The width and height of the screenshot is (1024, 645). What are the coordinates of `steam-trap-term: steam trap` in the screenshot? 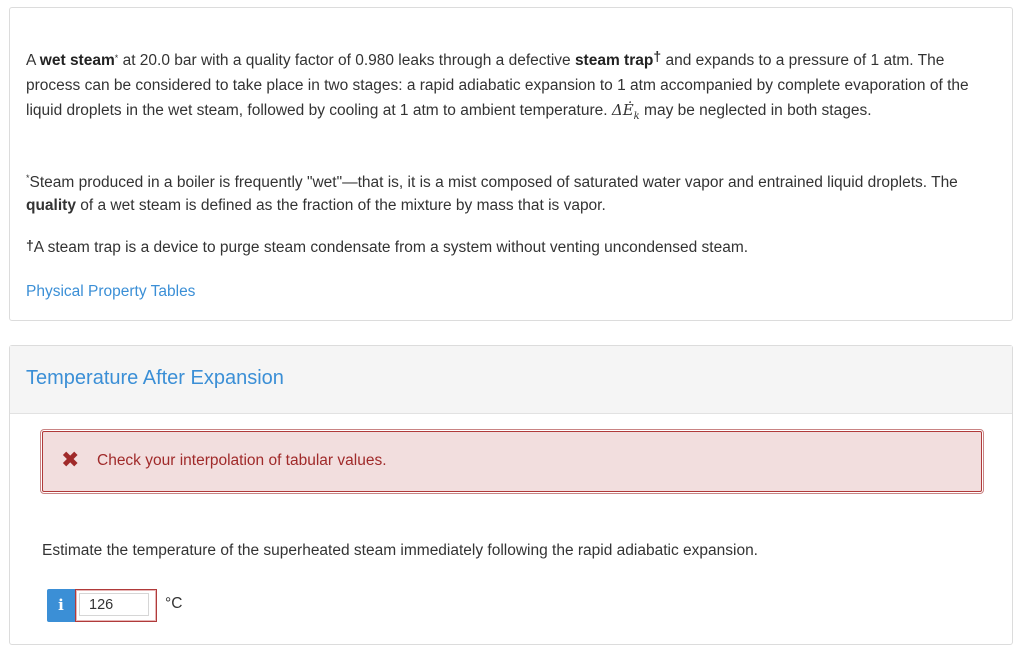 It's located at (614, 60).